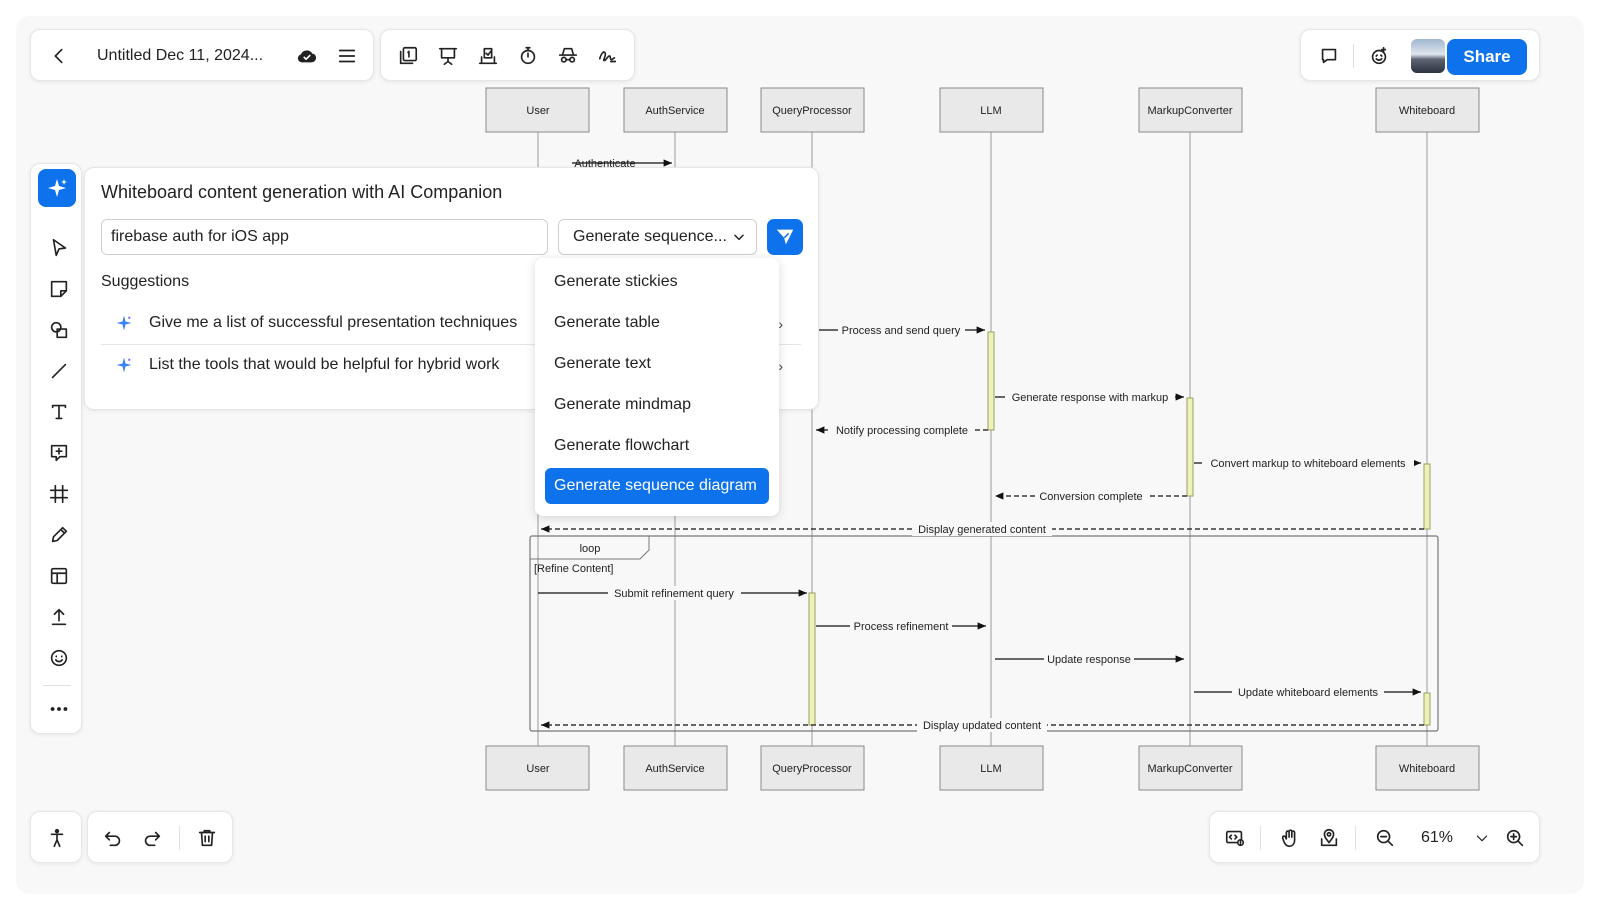 The image size is (1600, 909). What do you see at coordinates (200, 236) in the screenshot?
I see `prompt-value: firebase auth for iOS app` at bounding box center [200, 236].